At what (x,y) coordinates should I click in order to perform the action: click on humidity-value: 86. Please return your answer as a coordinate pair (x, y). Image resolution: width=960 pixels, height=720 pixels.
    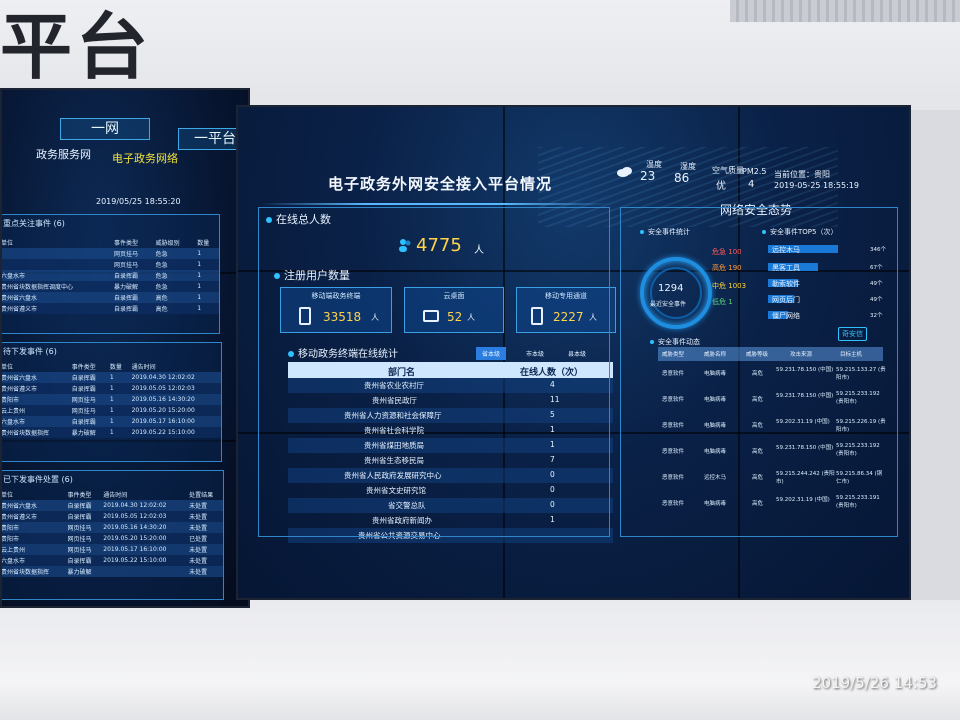
    Looking at the image, I should click on (682, 178).